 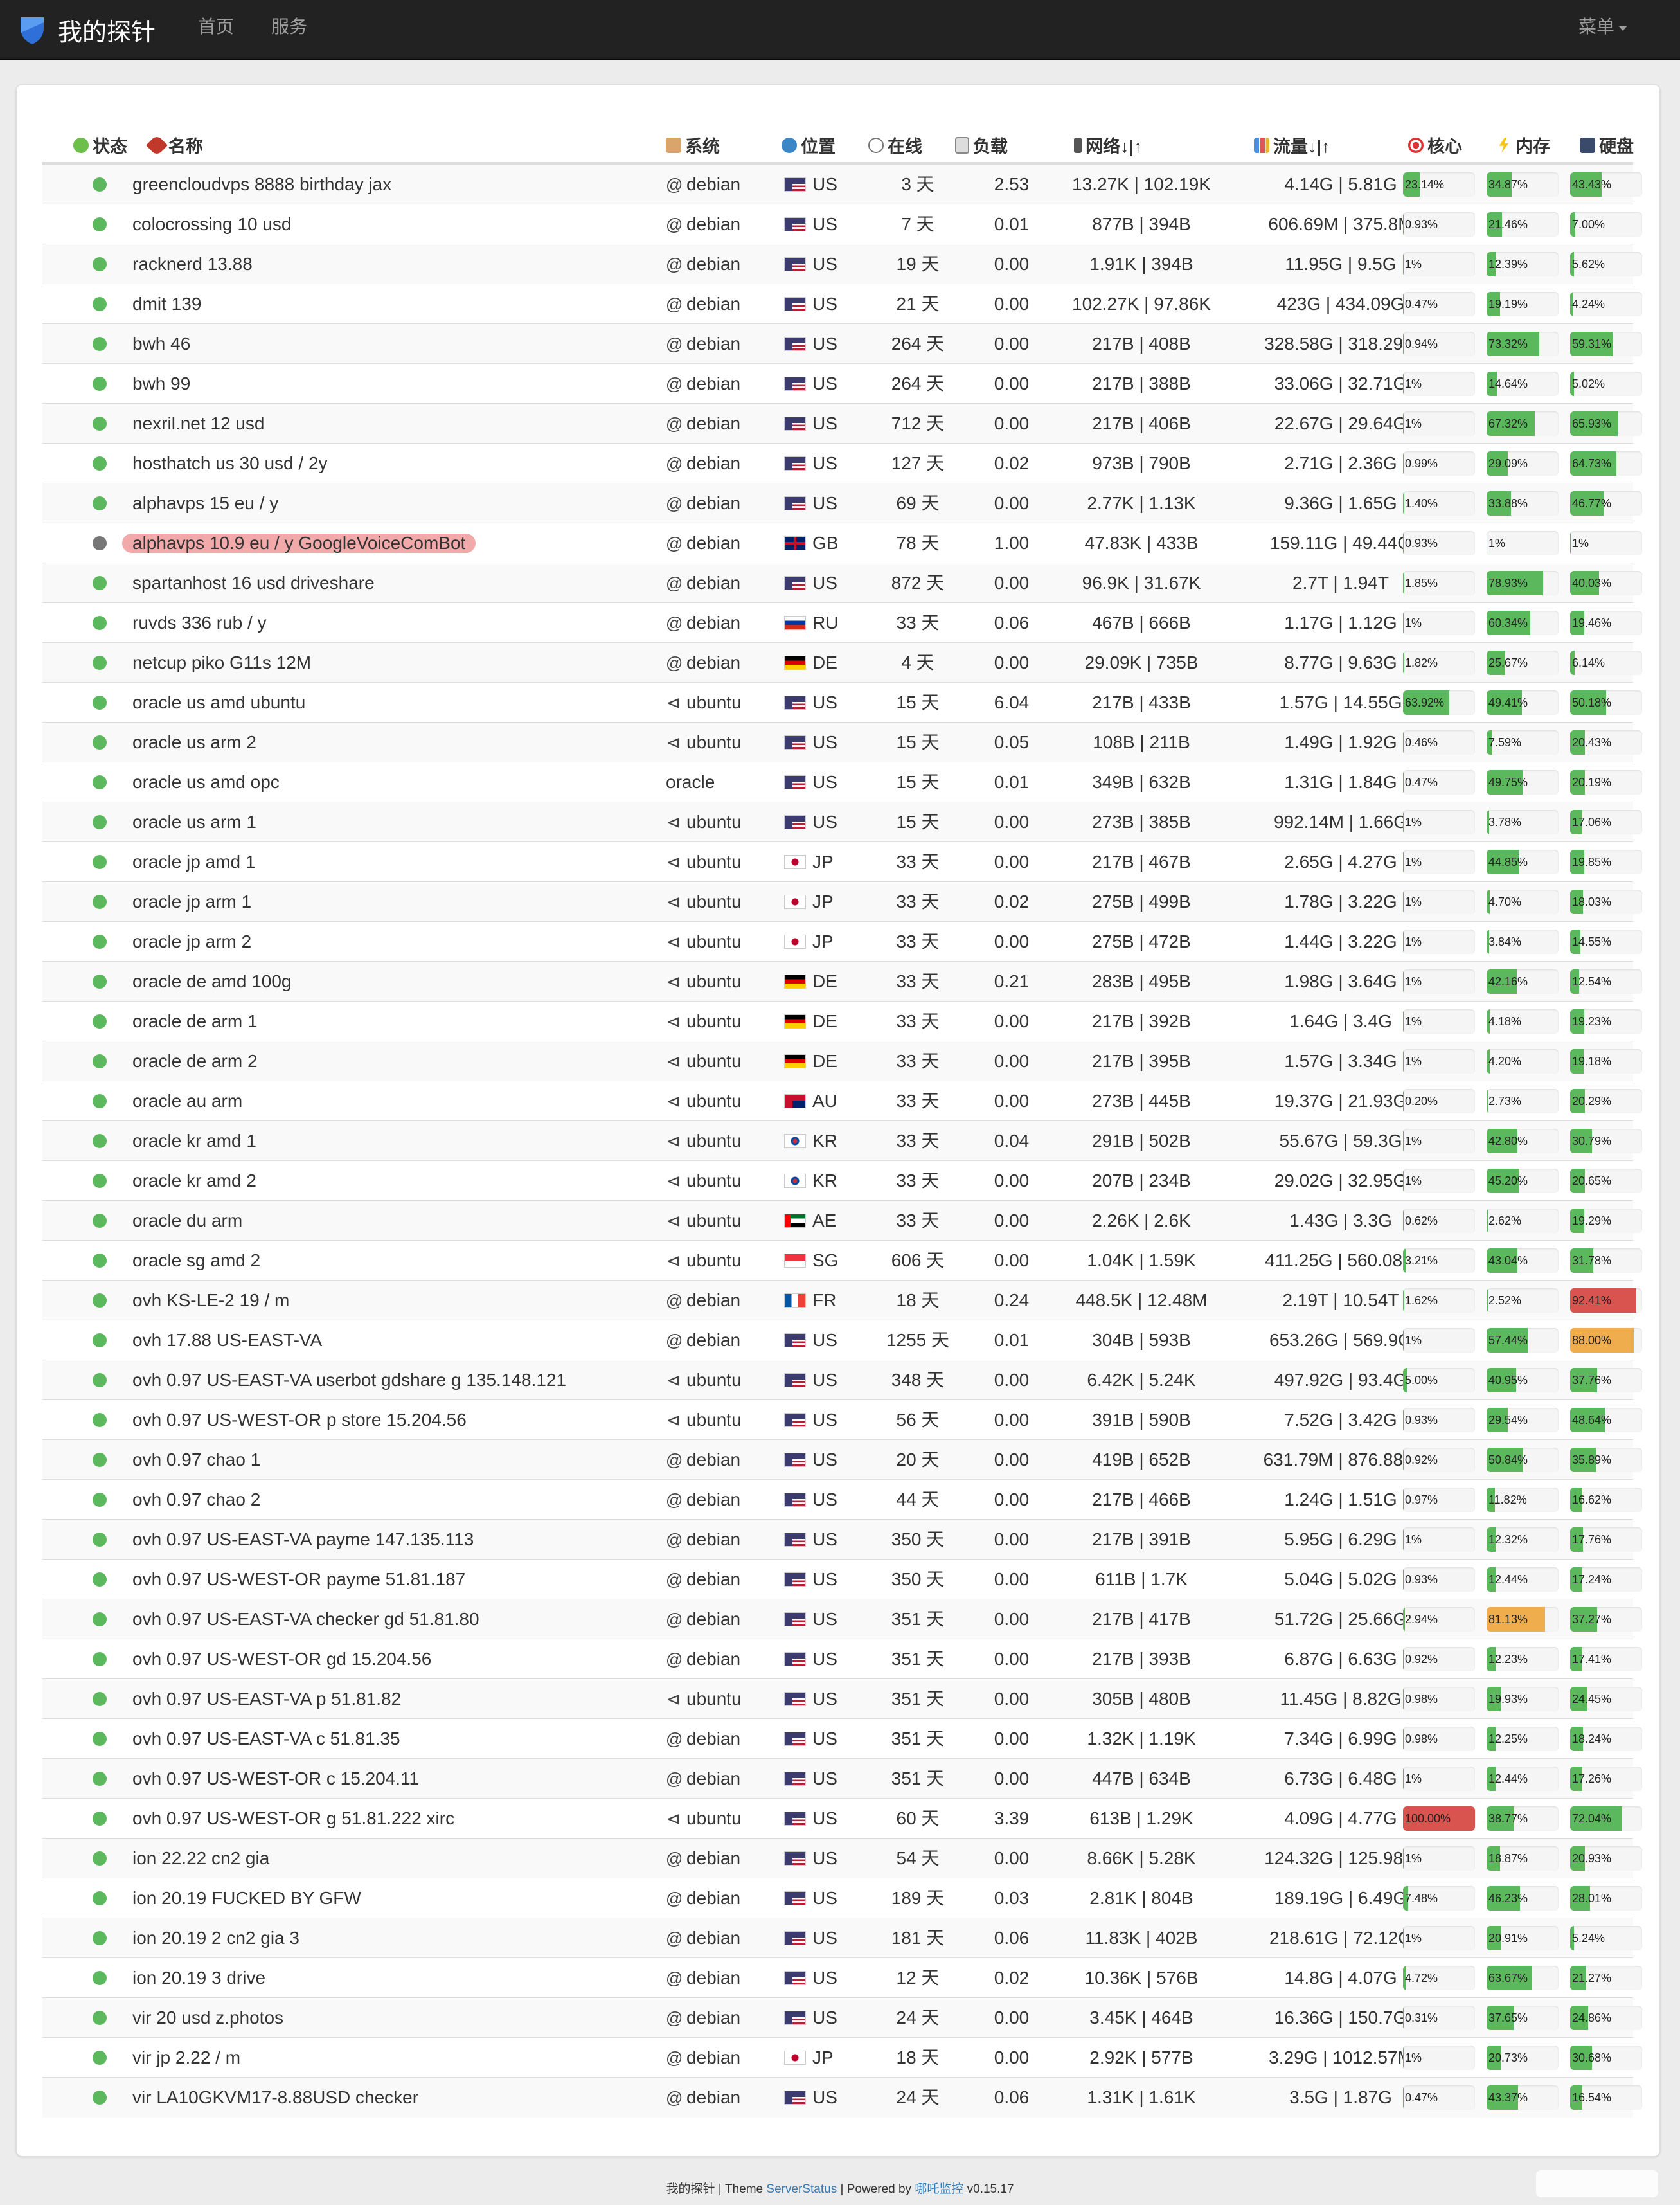 I want to click on disk-progress-bar: 21.27%, so click(x=1606, y=1978).